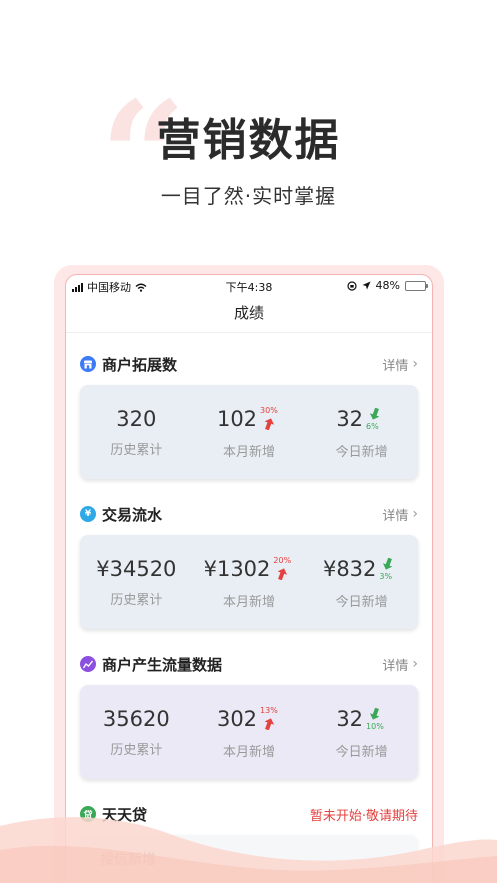 The height and width of the screenshot is (883, 497). I want to click on loan-stats-card: 授信新增, so click(249, 859).